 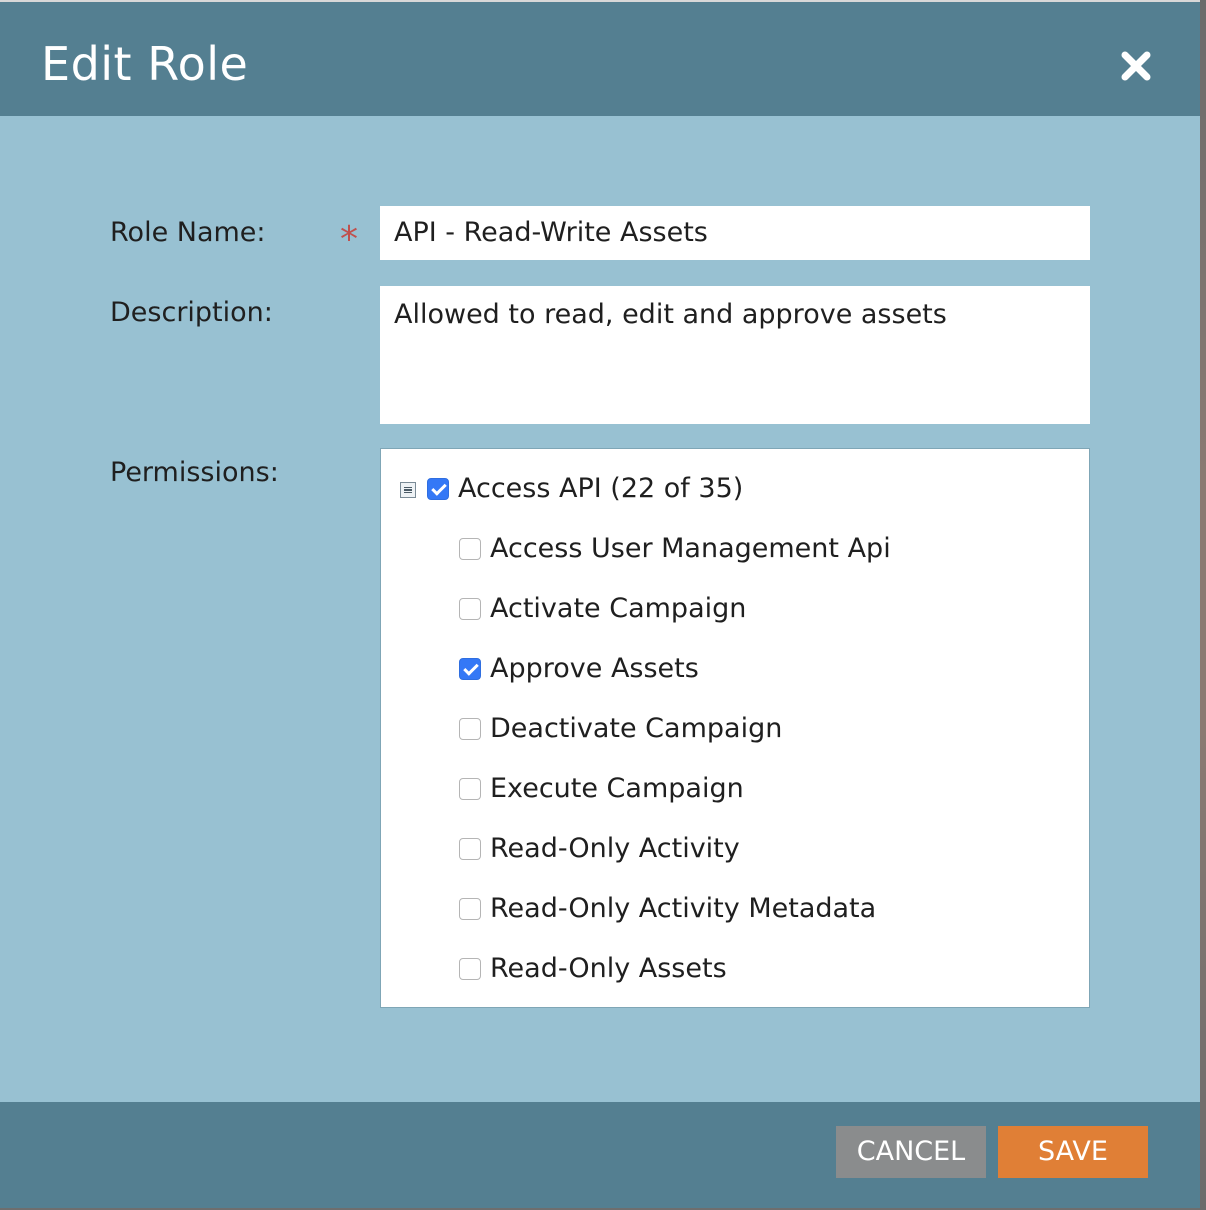 I want to click on description-textarea: Allowed to read, edit and approve assets, so click(x=735, y=355).